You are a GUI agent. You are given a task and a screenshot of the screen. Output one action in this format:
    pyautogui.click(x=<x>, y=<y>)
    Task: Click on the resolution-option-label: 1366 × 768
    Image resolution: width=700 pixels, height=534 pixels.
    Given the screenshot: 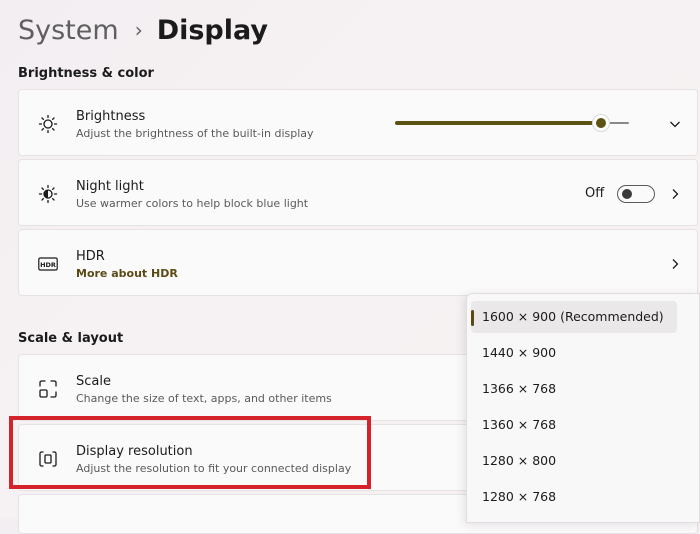 What is the action you would take?
    pyautogui.click(x=519, y=388)
    